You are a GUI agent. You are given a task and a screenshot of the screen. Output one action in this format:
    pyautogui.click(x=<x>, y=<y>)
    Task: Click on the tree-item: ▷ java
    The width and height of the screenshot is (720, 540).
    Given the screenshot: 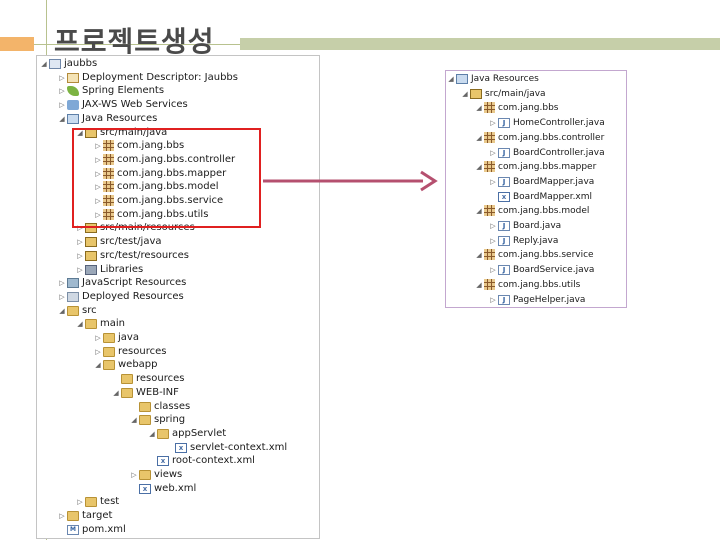 What is the action you would take?
    pyautogui.click(x=116, y=338)
    